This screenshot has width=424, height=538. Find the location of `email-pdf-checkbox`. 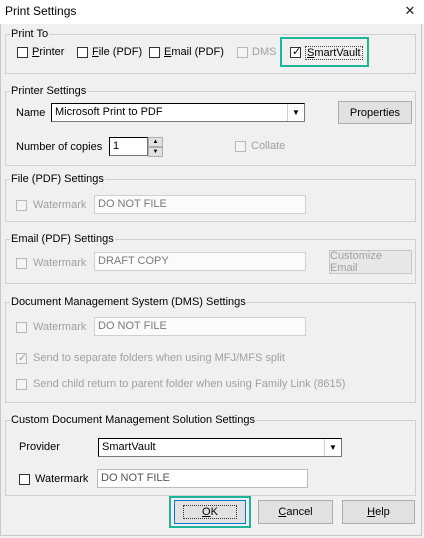

email-pdf-checkbox is located at coordinates (154, 52).